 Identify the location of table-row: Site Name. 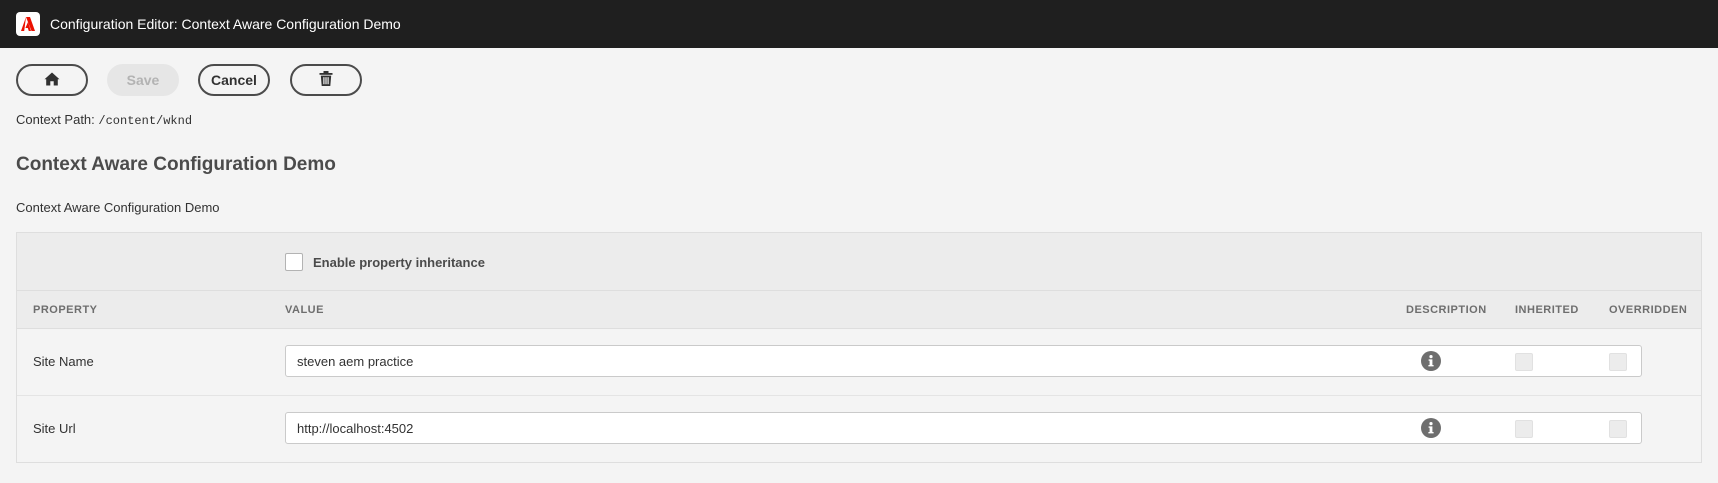
(859, 362).